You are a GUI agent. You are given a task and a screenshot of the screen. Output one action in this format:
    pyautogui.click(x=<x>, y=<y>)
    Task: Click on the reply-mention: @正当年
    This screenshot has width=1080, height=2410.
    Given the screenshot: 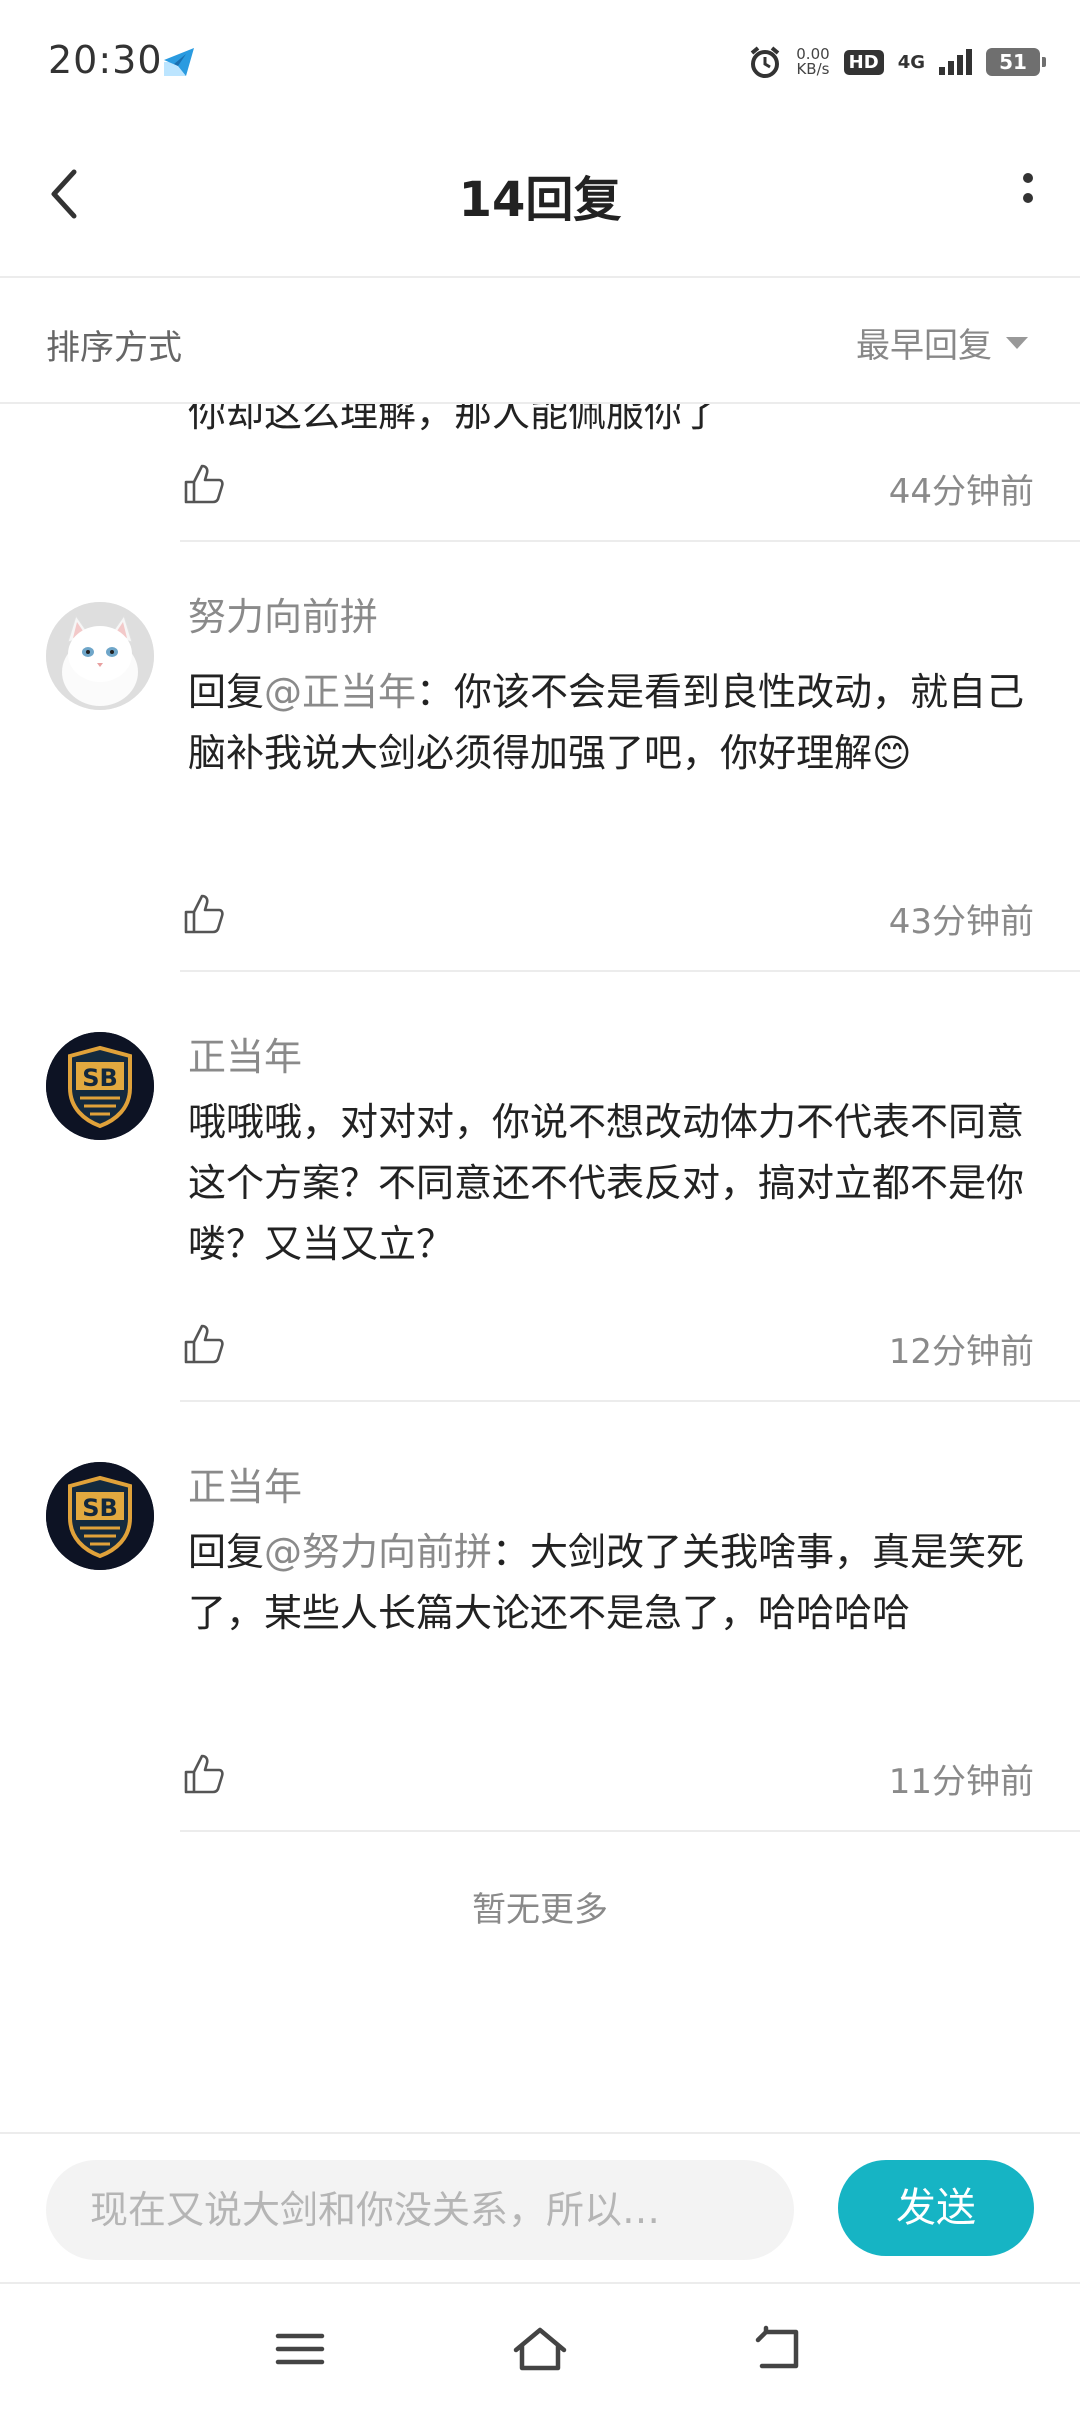 What is the action you would take?
    pyautogui.click(x=340, y=692)
    